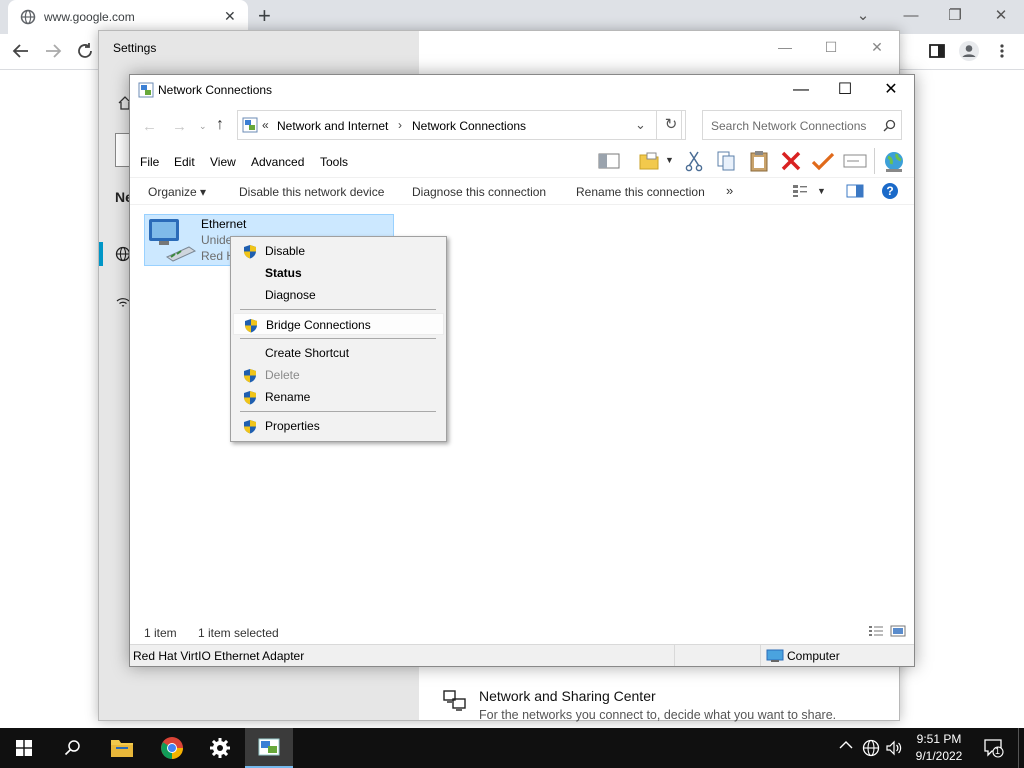 The image size is (1024, 768). I want to click on browser-minimize-button: —, so click(911, 16).